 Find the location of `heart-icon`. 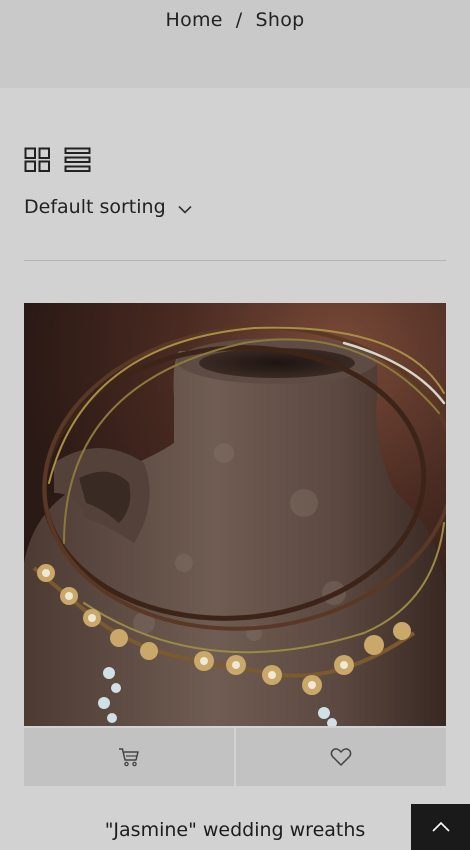

heart-icon is located at coordinates (341, 757).